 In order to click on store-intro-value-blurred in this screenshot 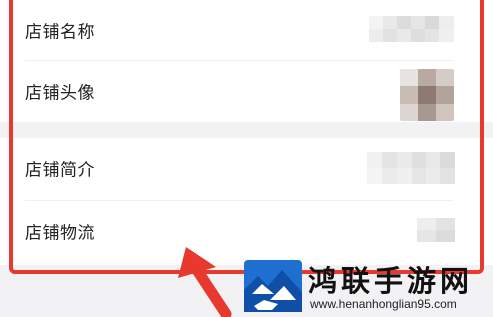, I will do `click(411, 168)`.